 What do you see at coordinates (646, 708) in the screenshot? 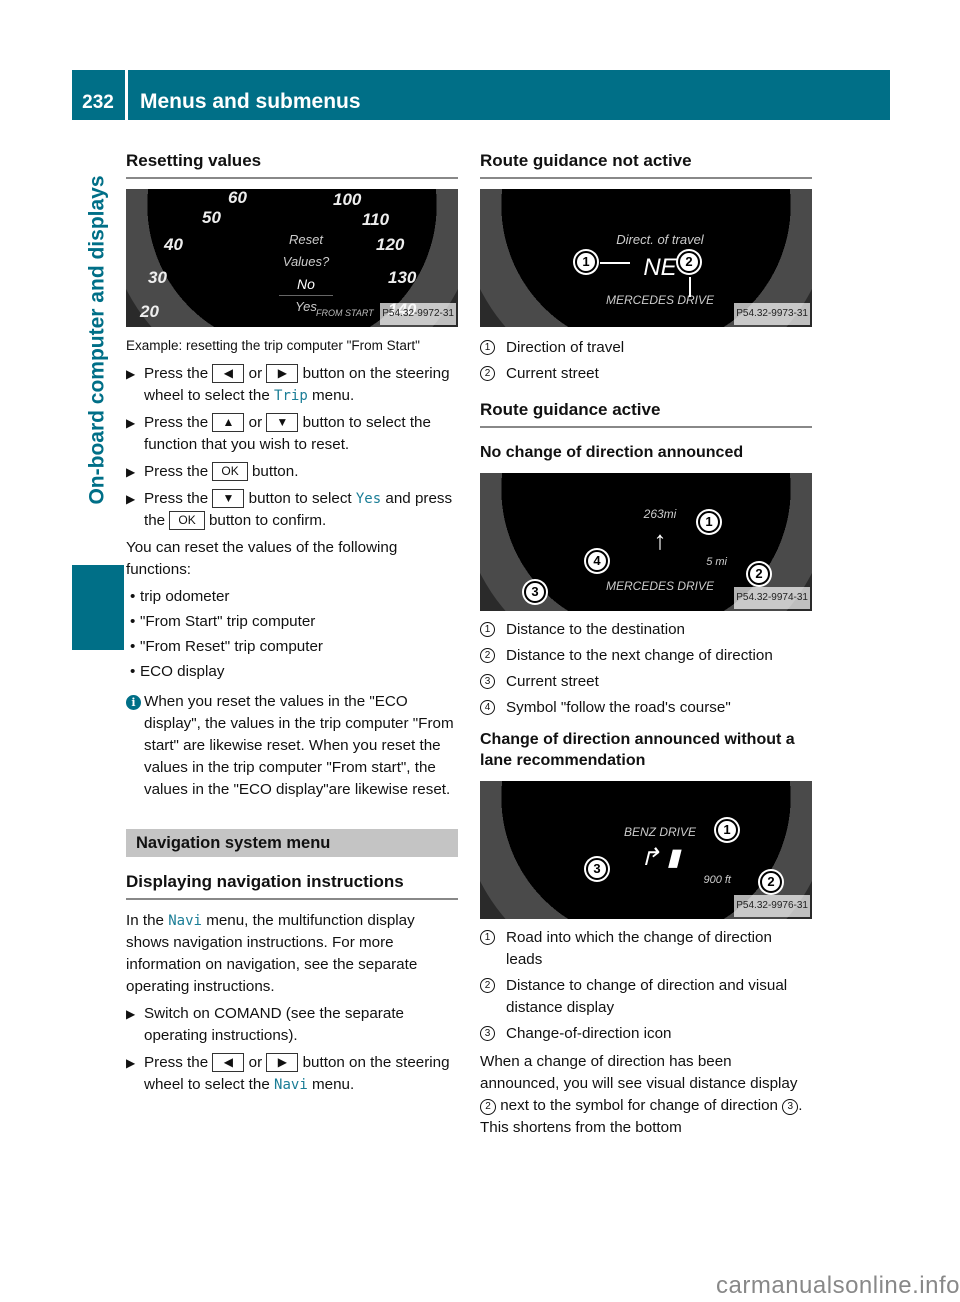
I see `legend-item: 4 Symbol "follow the road's course"` at bounding box center [646, 708].